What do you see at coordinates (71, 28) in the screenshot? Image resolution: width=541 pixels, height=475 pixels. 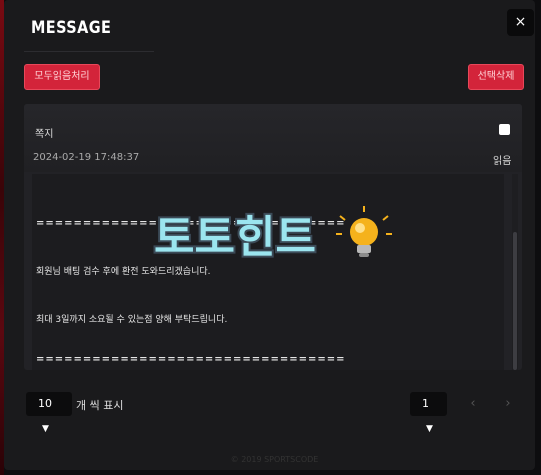 I see `modal-title: MESSAGE` at bounding box center [71, 28].